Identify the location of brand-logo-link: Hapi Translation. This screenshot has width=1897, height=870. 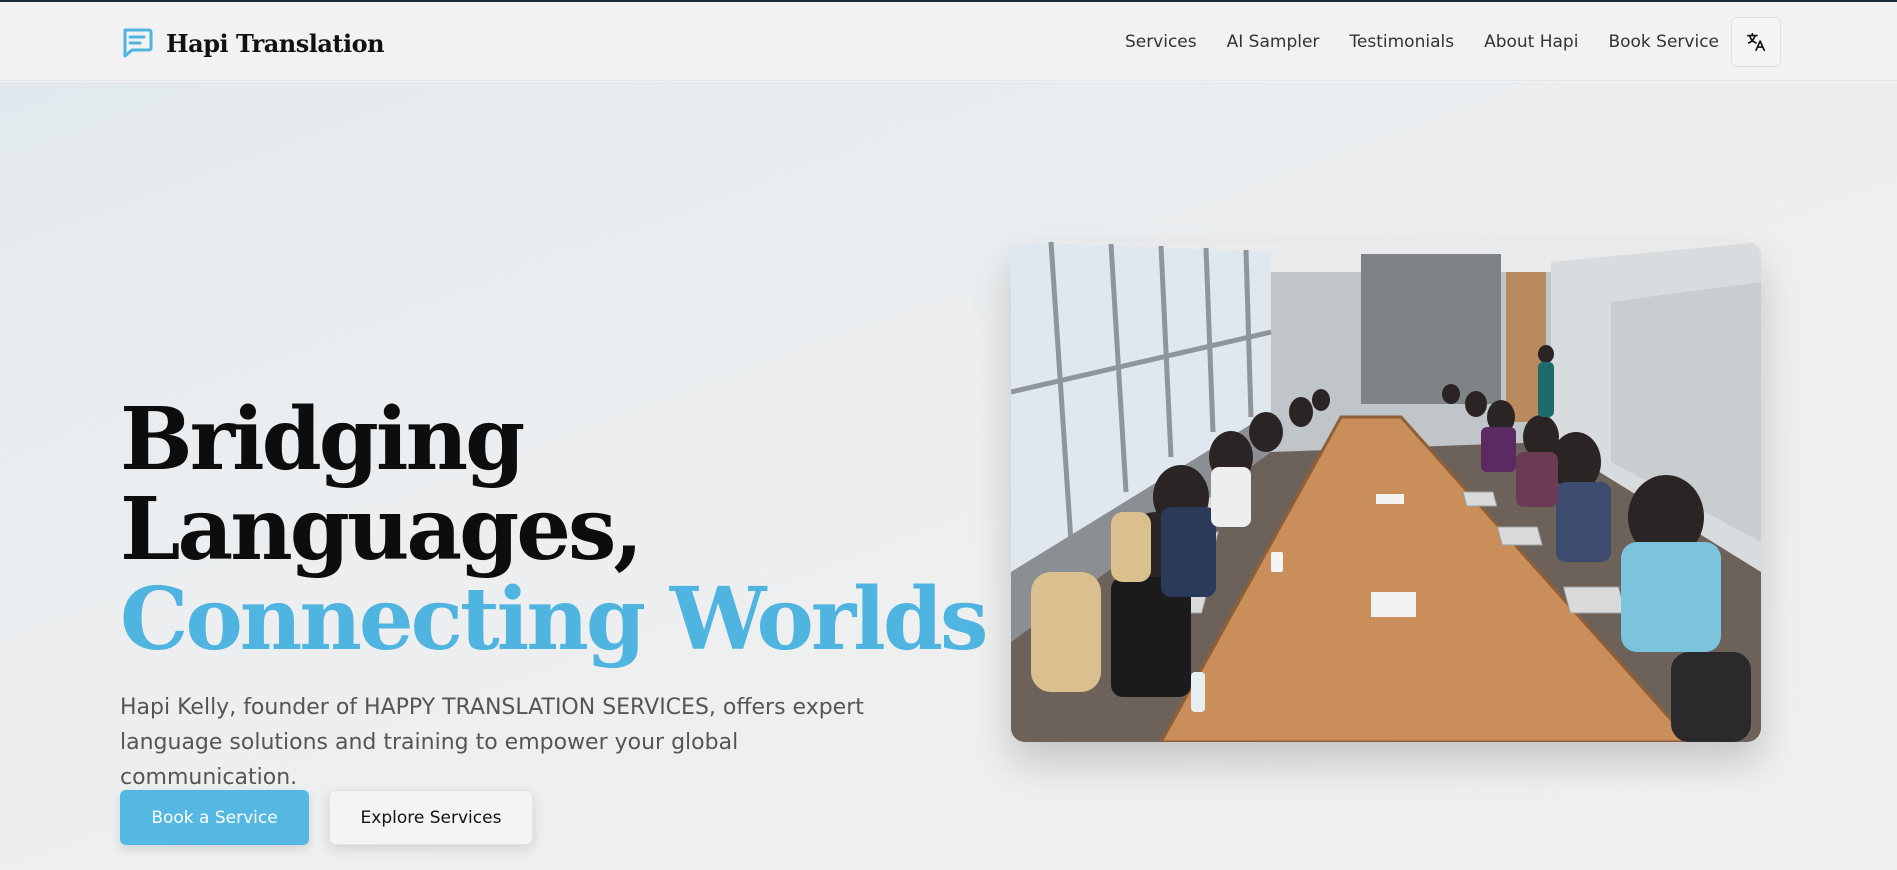
(252, 43).